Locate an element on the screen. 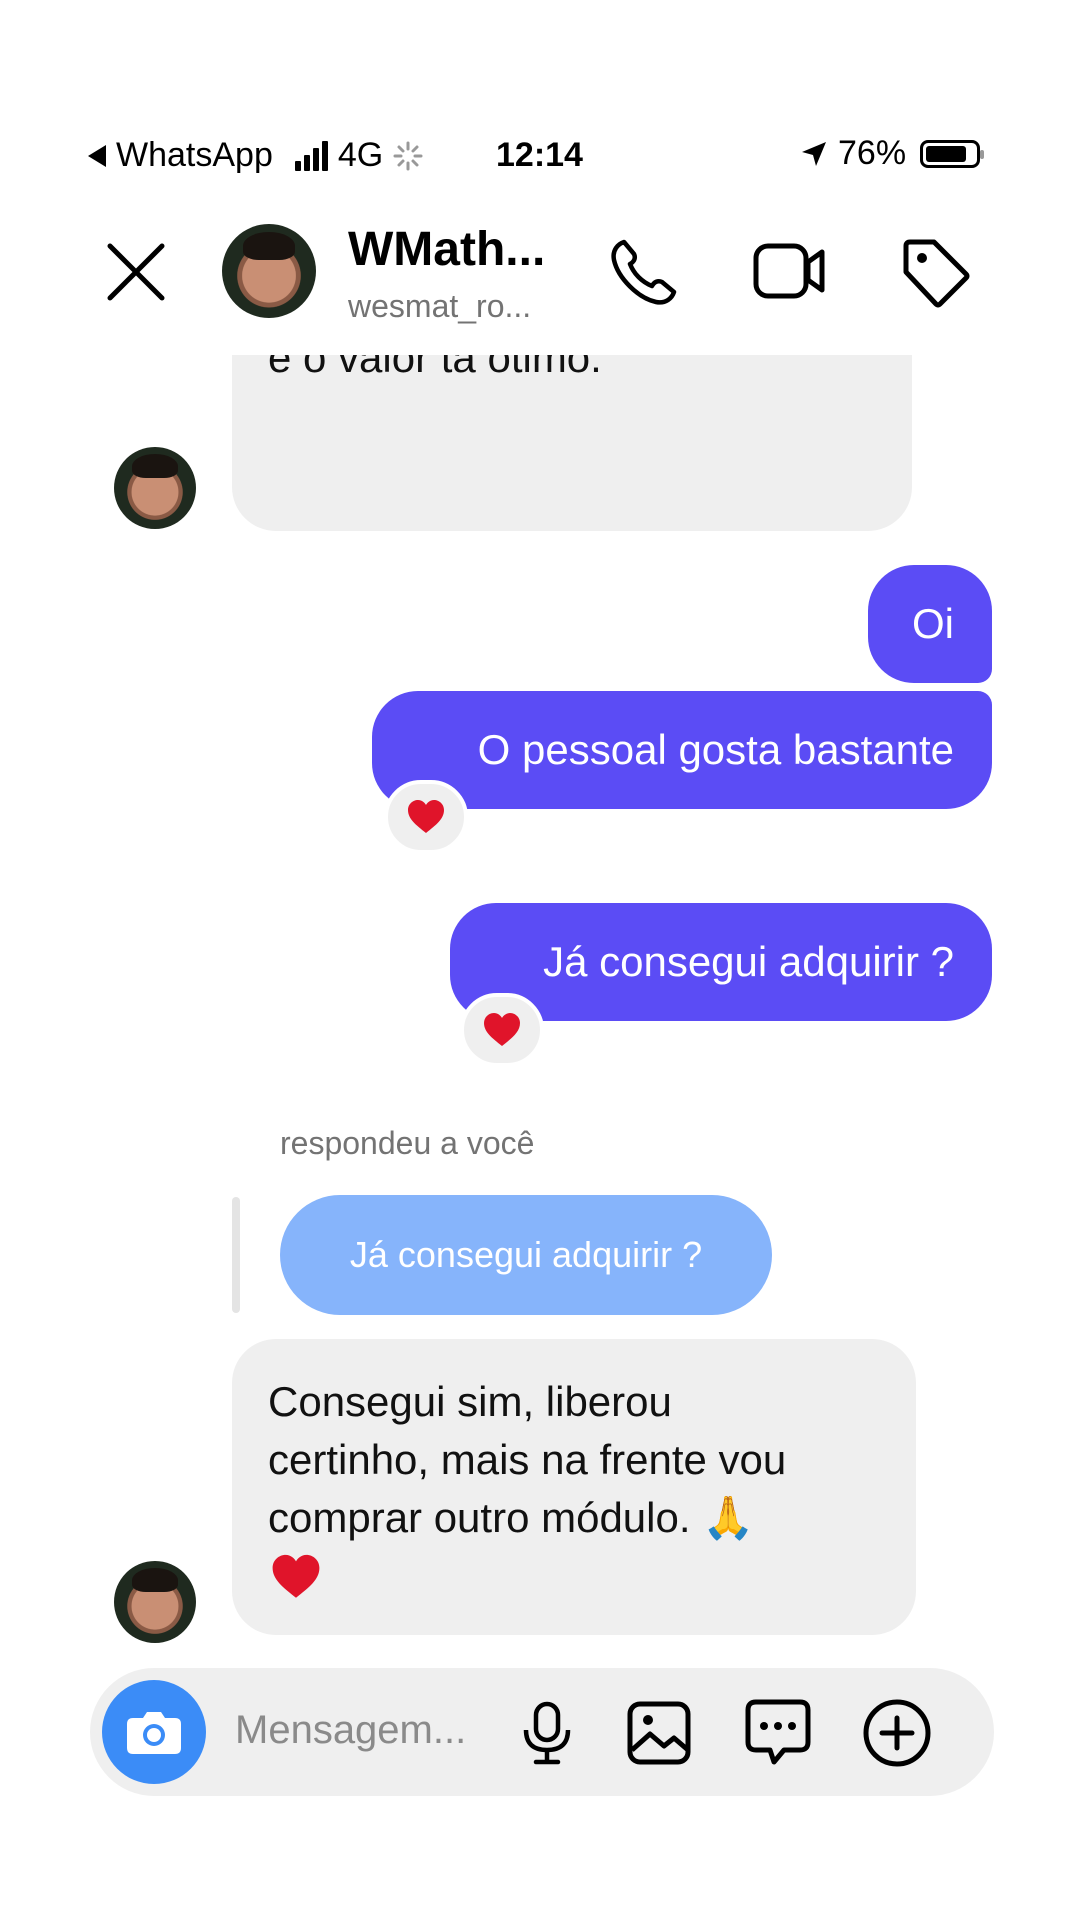  location-arrow-icon is located at coordinates (814, 153).